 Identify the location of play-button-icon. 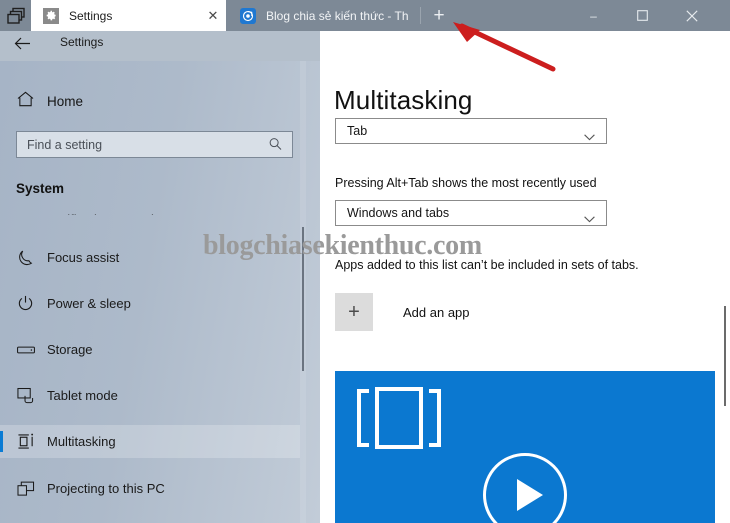
(525, 488).